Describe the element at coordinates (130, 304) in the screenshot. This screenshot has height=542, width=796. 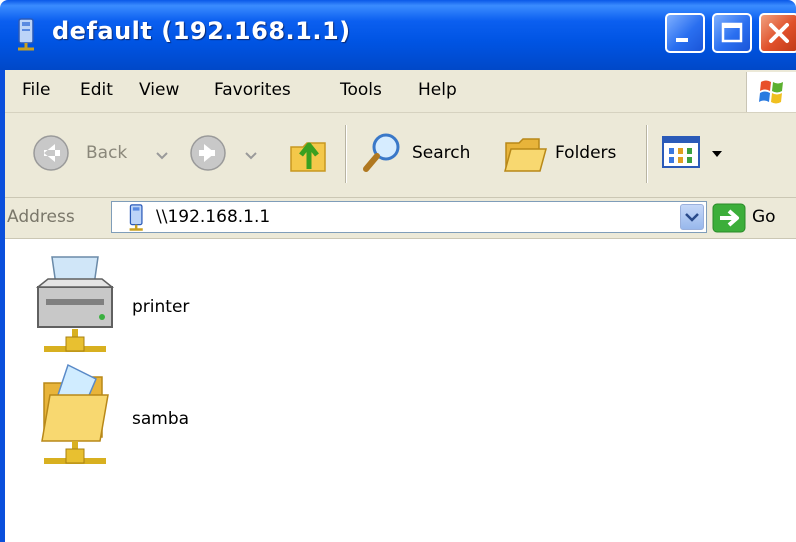
I see `list-item-printer: printer` at that location.